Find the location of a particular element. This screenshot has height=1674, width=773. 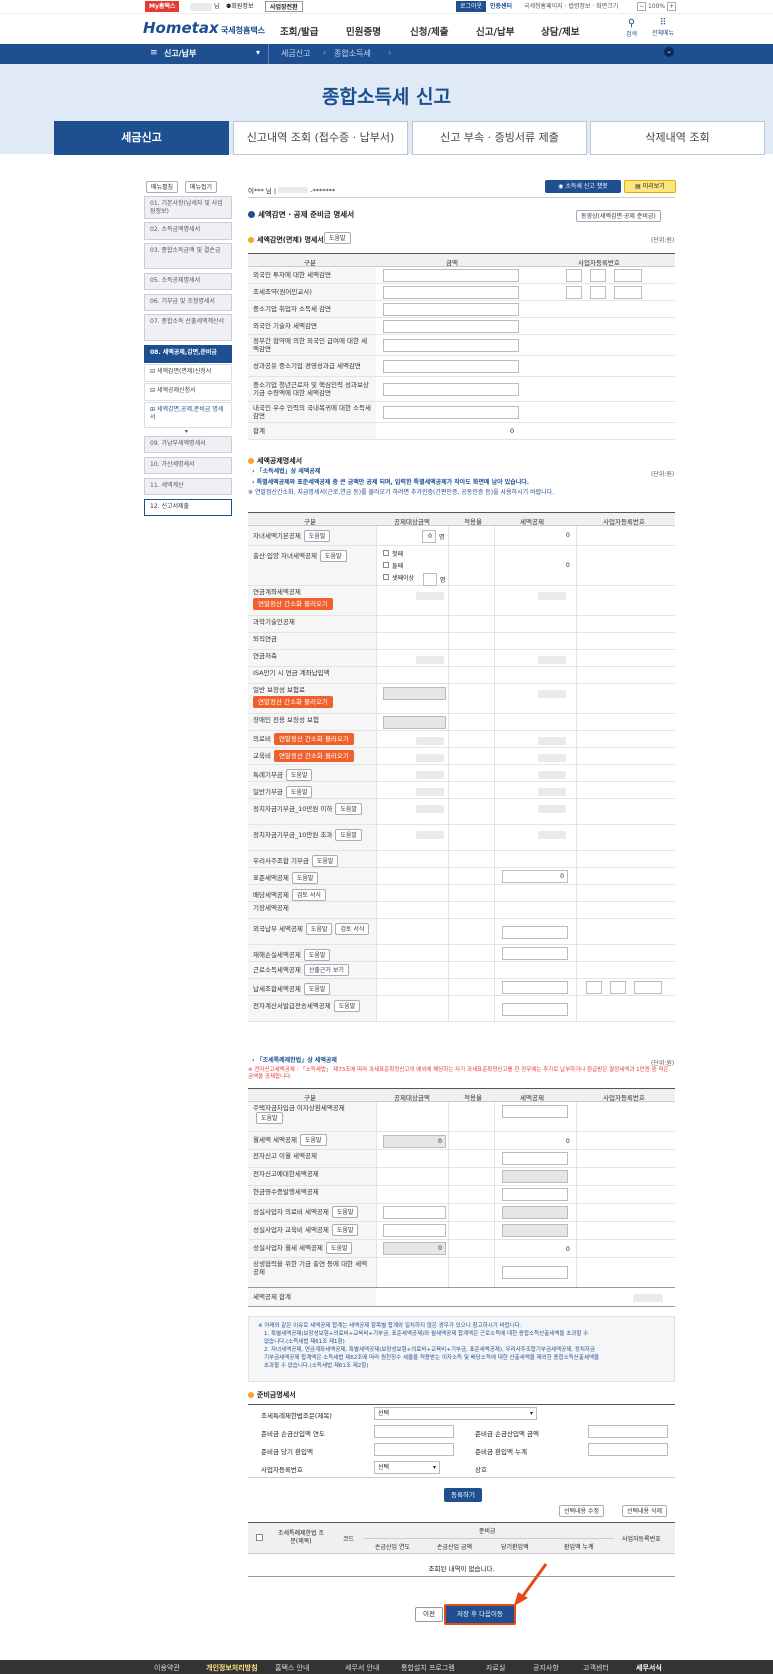

footer-forms: 세무서식 is located at coordinates (649, 1668).